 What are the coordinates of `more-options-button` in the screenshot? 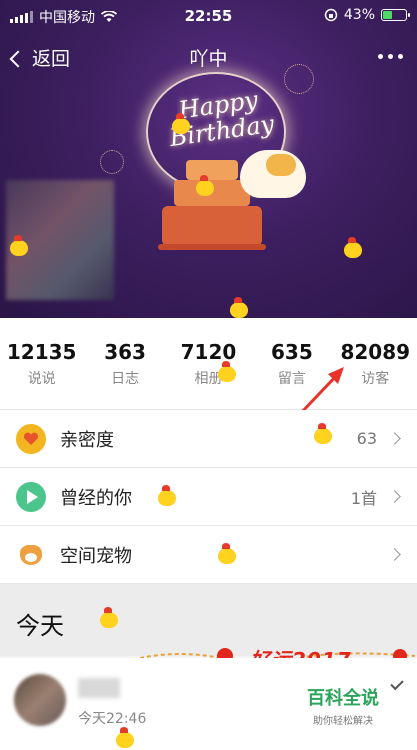 It's located at (390, 56).